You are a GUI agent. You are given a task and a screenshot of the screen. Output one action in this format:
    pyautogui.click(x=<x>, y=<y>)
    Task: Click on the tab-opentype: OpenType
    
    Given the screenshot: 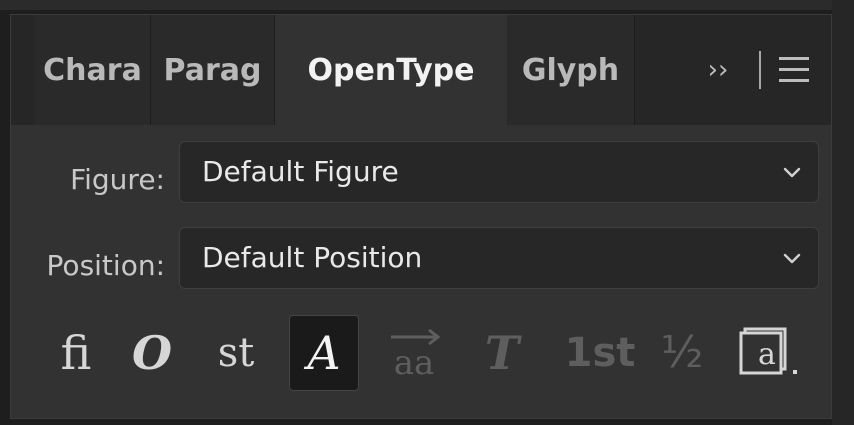 What is the action you would take?
    pyautogui.click(x=391, y=70)
    